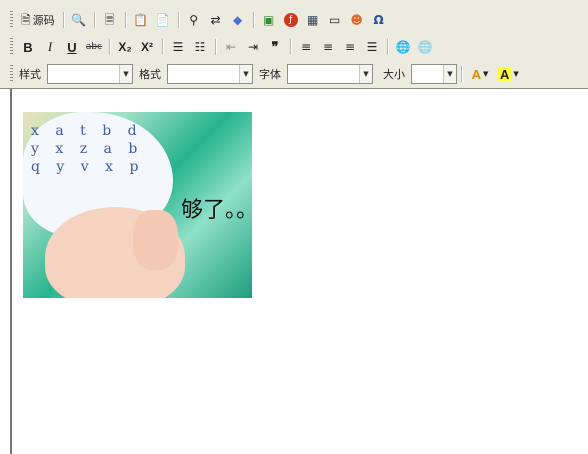 This screenshot has height=454, width=588. Describe the element at coordinates (269, 20) in the screenshot. I see `insert-image-button: ▣` at that location.